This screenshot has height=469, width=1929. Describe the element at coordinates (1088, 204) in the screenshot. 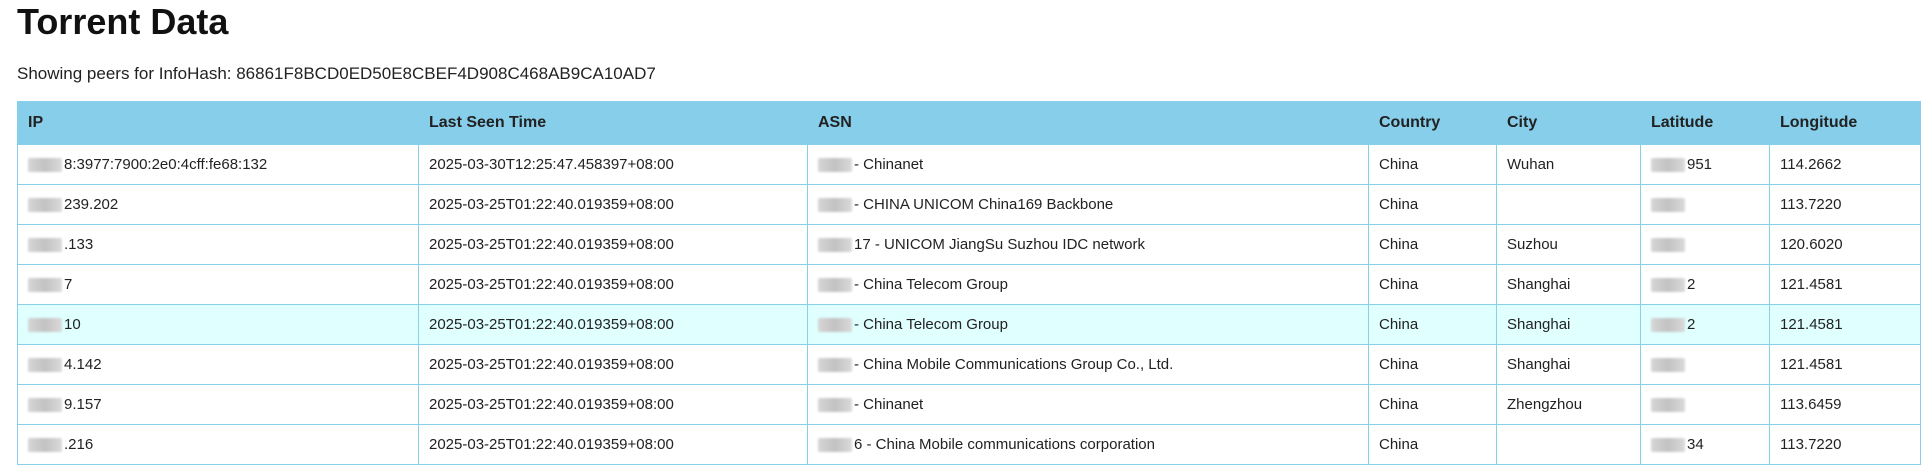

I see `cell-asn: - CHINA UNICOM China169 Backbone` at that location.